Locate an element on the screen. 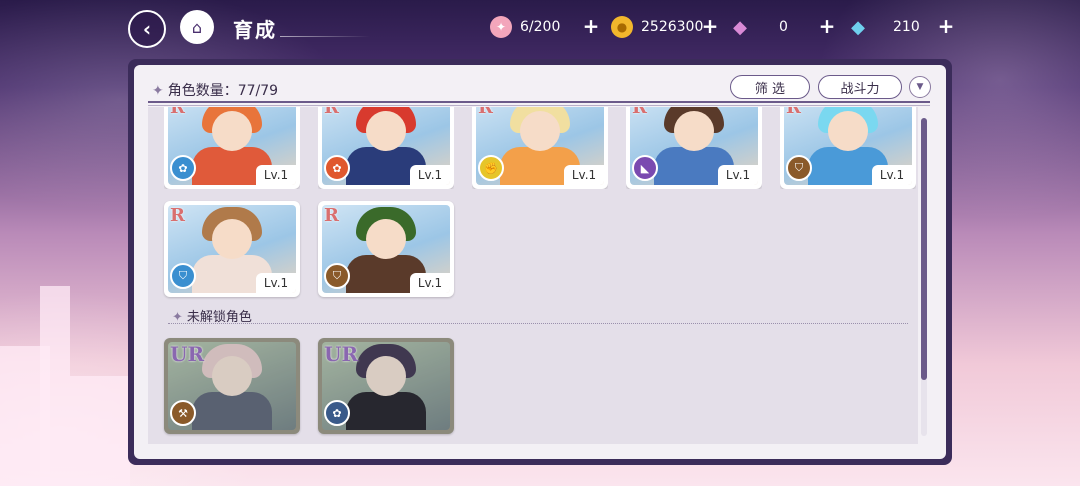 Image resolution: width=1080 pixels, height=486 pixels. resource-pink-gem: ◆ 0 is located at coordinates (758, 27).